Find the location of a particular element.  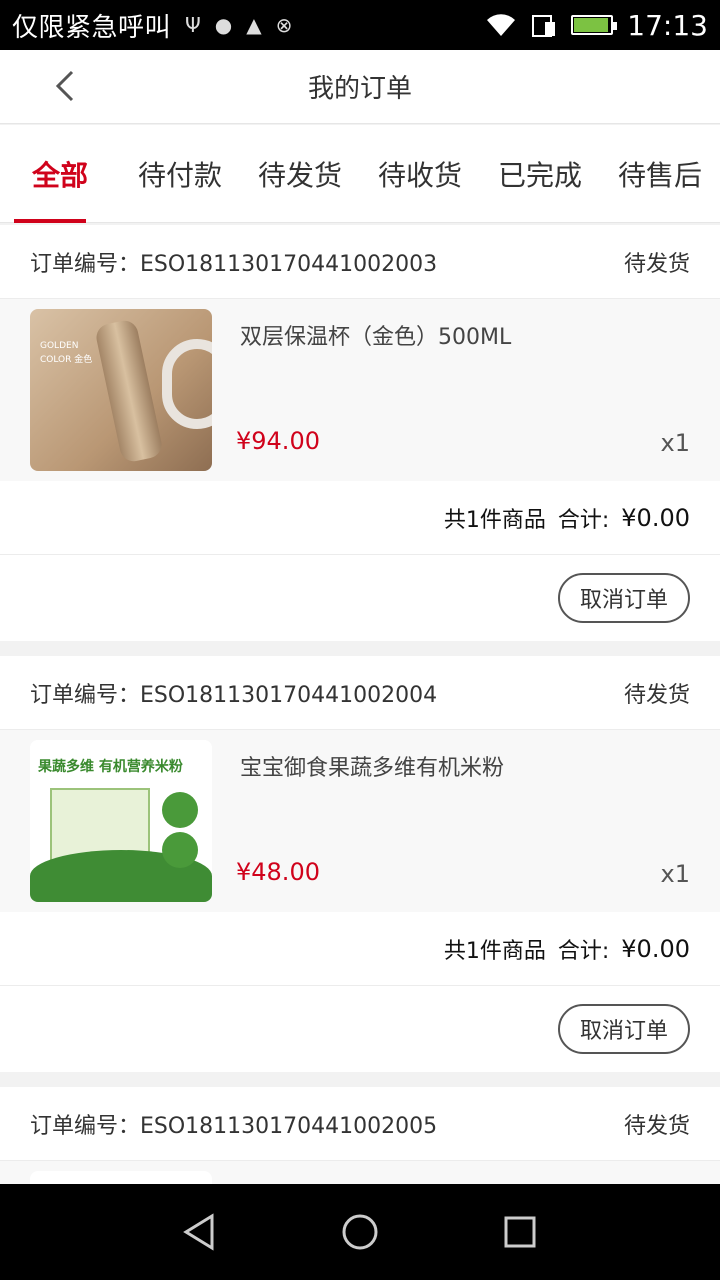

clock: 17:13 is located at coordinates (667, 25).